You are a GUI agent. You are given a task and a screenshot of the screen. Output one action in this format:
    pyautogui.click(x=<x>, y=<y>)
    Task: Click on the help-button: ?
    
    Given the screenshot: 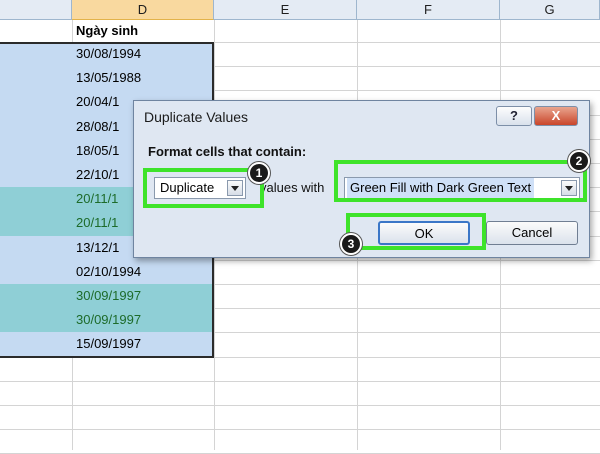 What is the action you would take?
    pyautogui.click(x=514, y=116)
    